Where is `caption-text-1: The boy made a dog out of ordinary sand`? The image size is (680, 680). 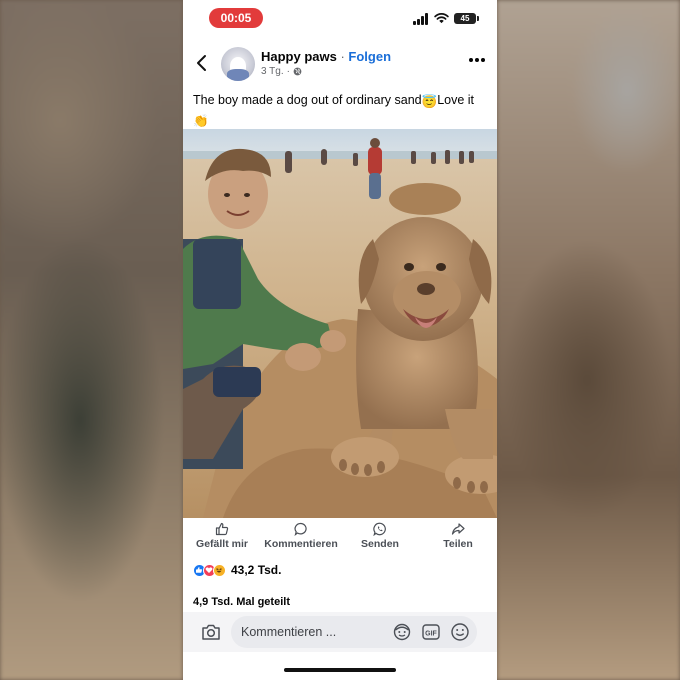
caption-text-1: The boy made a dog out of ordinary sand is located at coordinates (307, 100).